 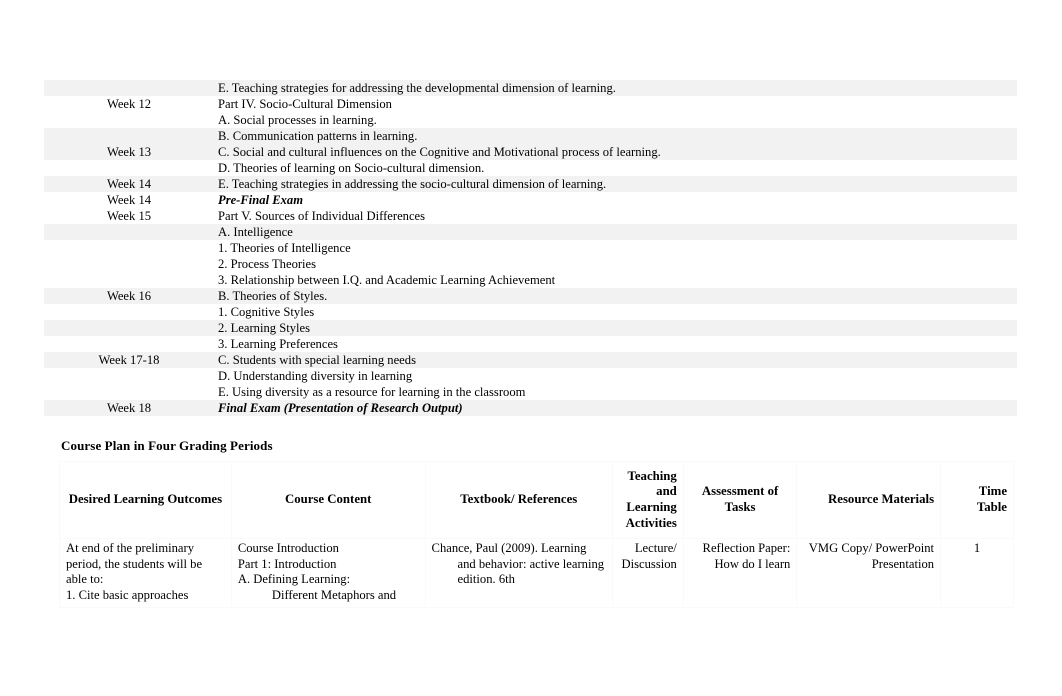 What do you see at coordinates (127, 594) in the screenshot?
I see `dlo-line-2: 1. Cite basic approaches` at bounding box center [127, 594].